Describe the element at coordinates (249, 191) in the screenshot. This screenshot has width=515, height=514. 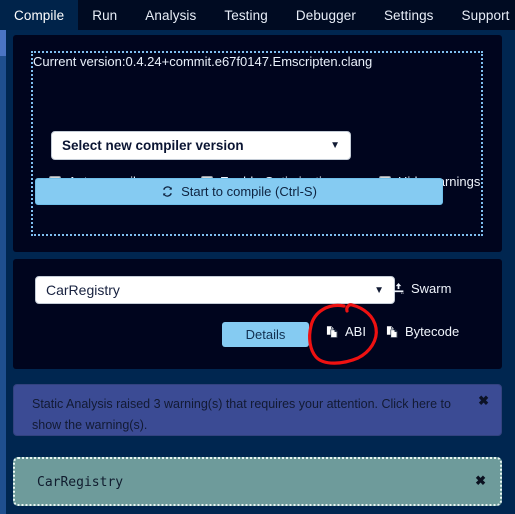
I see `start-compile-label: Start to compile (Ctrl-S)` at that location.